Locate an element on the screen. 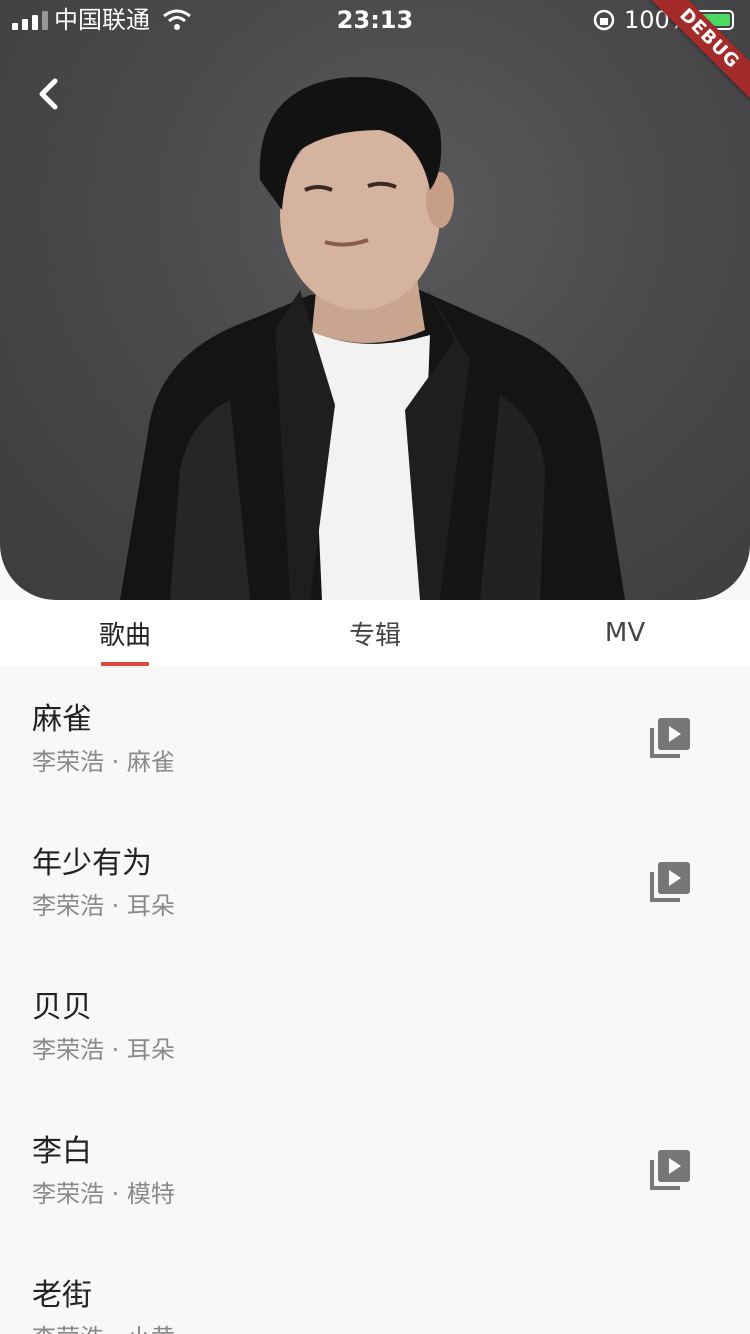 The height and width of the screenshot is (1334, 750). song-row: 老街 李荣浩 · 小黄 is located at coordinates (375, 1288).